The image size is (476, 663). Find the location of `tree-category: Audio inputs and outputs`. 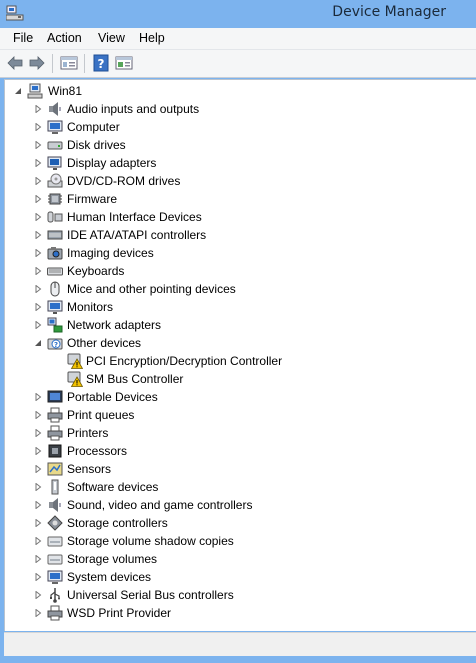

tree-category: Audio inputs and outputs is located at coordinates (239, 109).